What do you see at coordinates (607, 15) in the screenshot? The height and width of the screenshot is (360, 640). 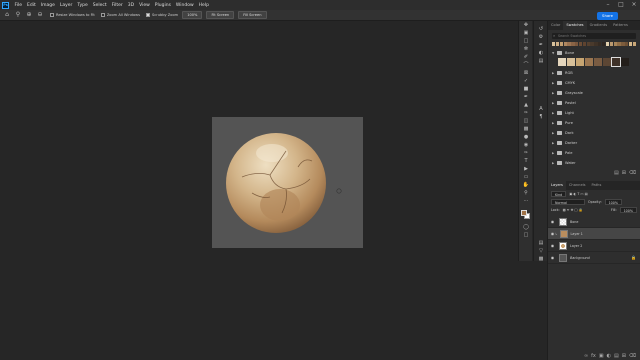 I see `share-button: Share` at bounding box center [607, 15].